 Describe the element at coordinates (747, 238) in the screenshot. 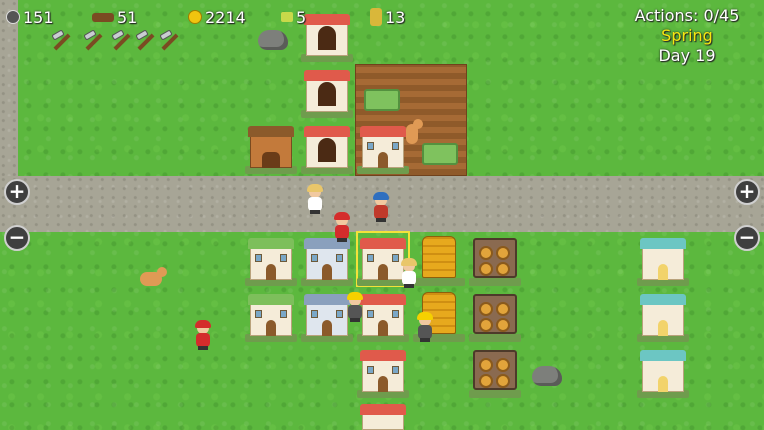

I see `zoom-out-button-right: −` at that location.